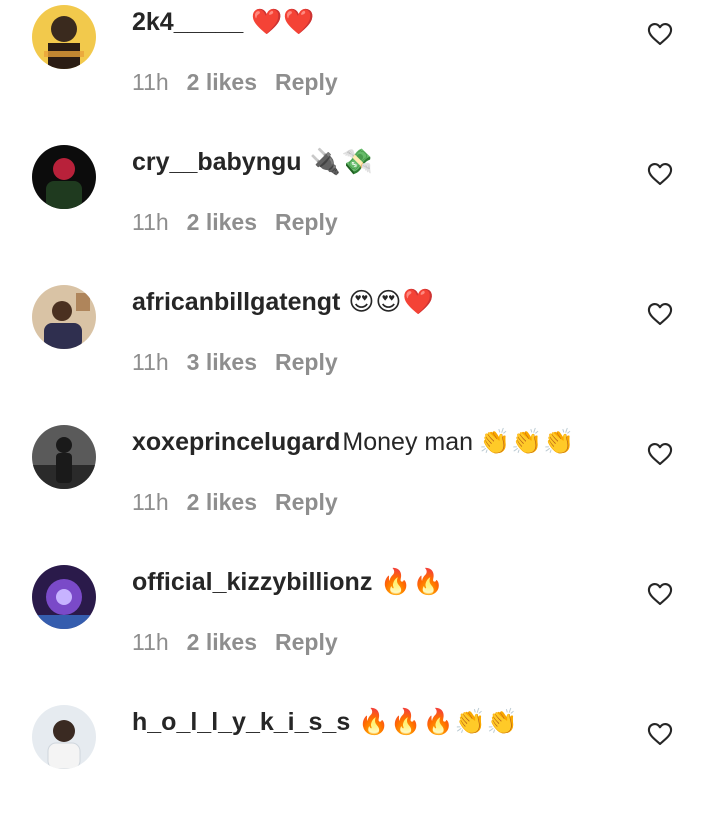  I want to click on comment-username: africanbillgatengt, so click(236, 302).